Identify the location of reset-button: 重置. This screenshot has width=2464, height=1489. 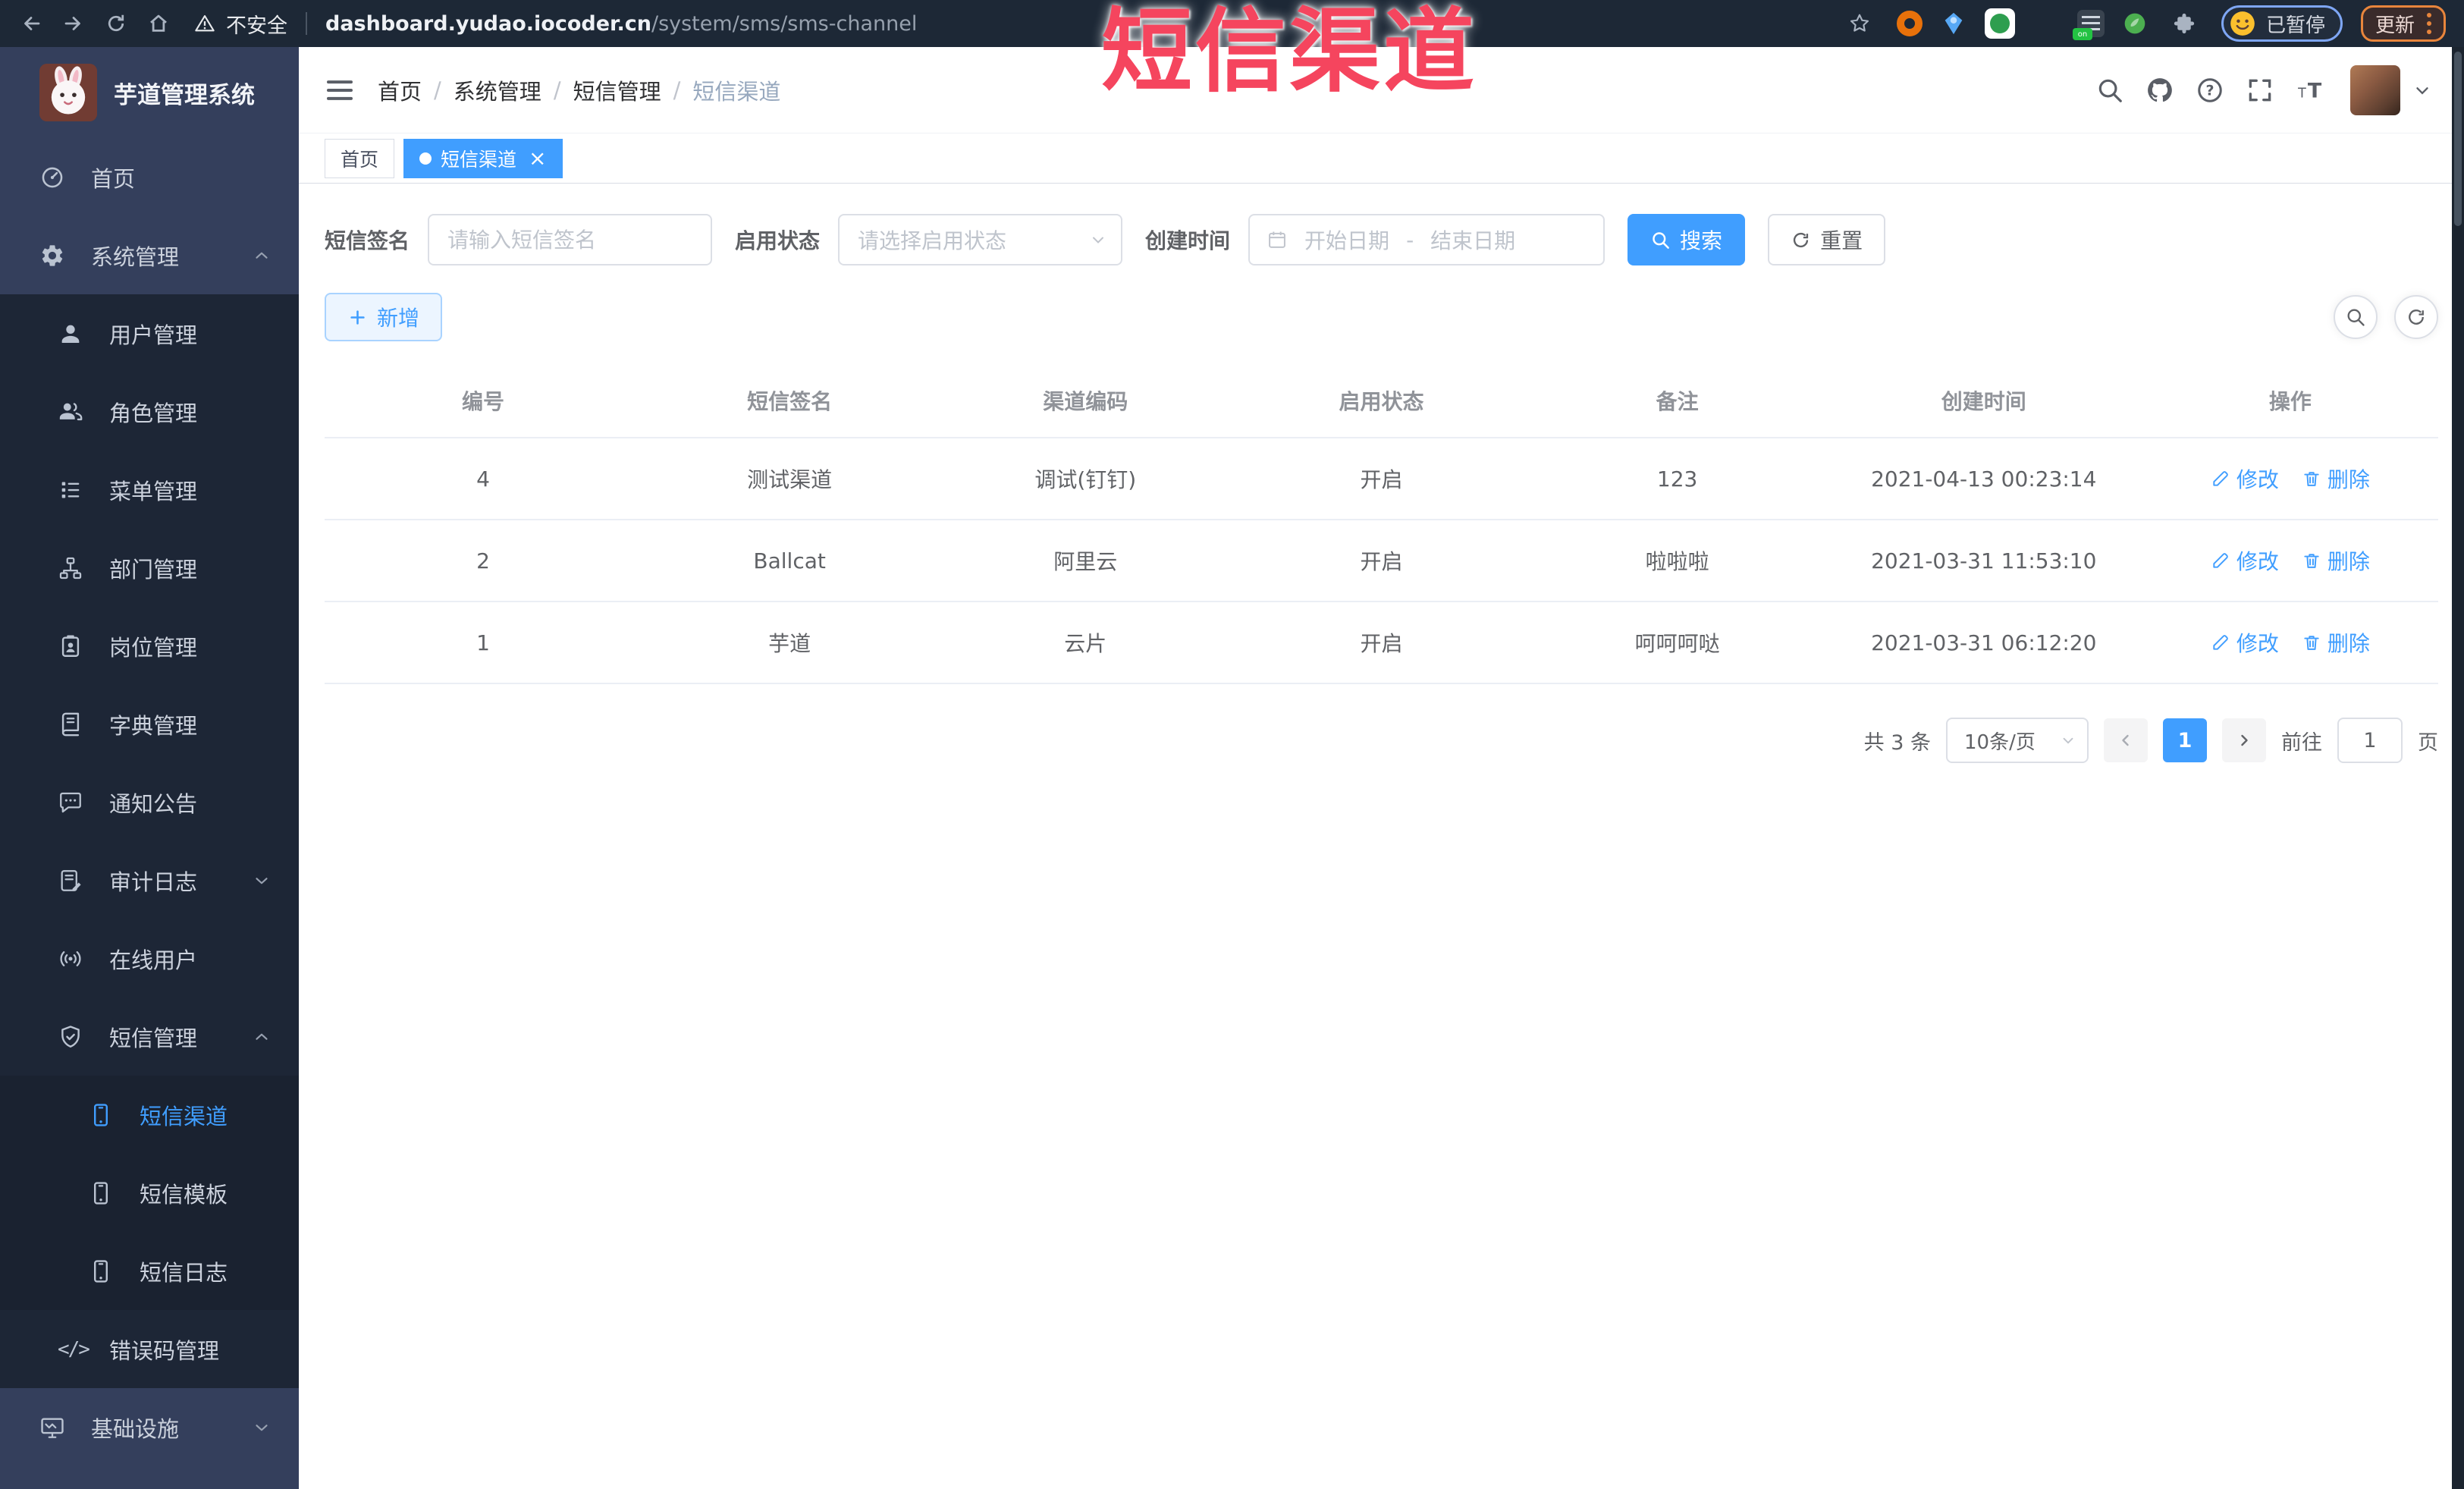
(1827, 240).